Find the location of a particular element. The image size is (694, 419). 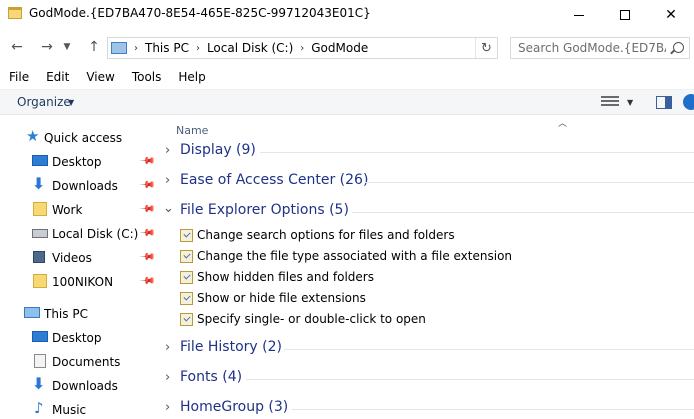

group-fonts: › Fonts (4) is located at coordinates (427, 378).